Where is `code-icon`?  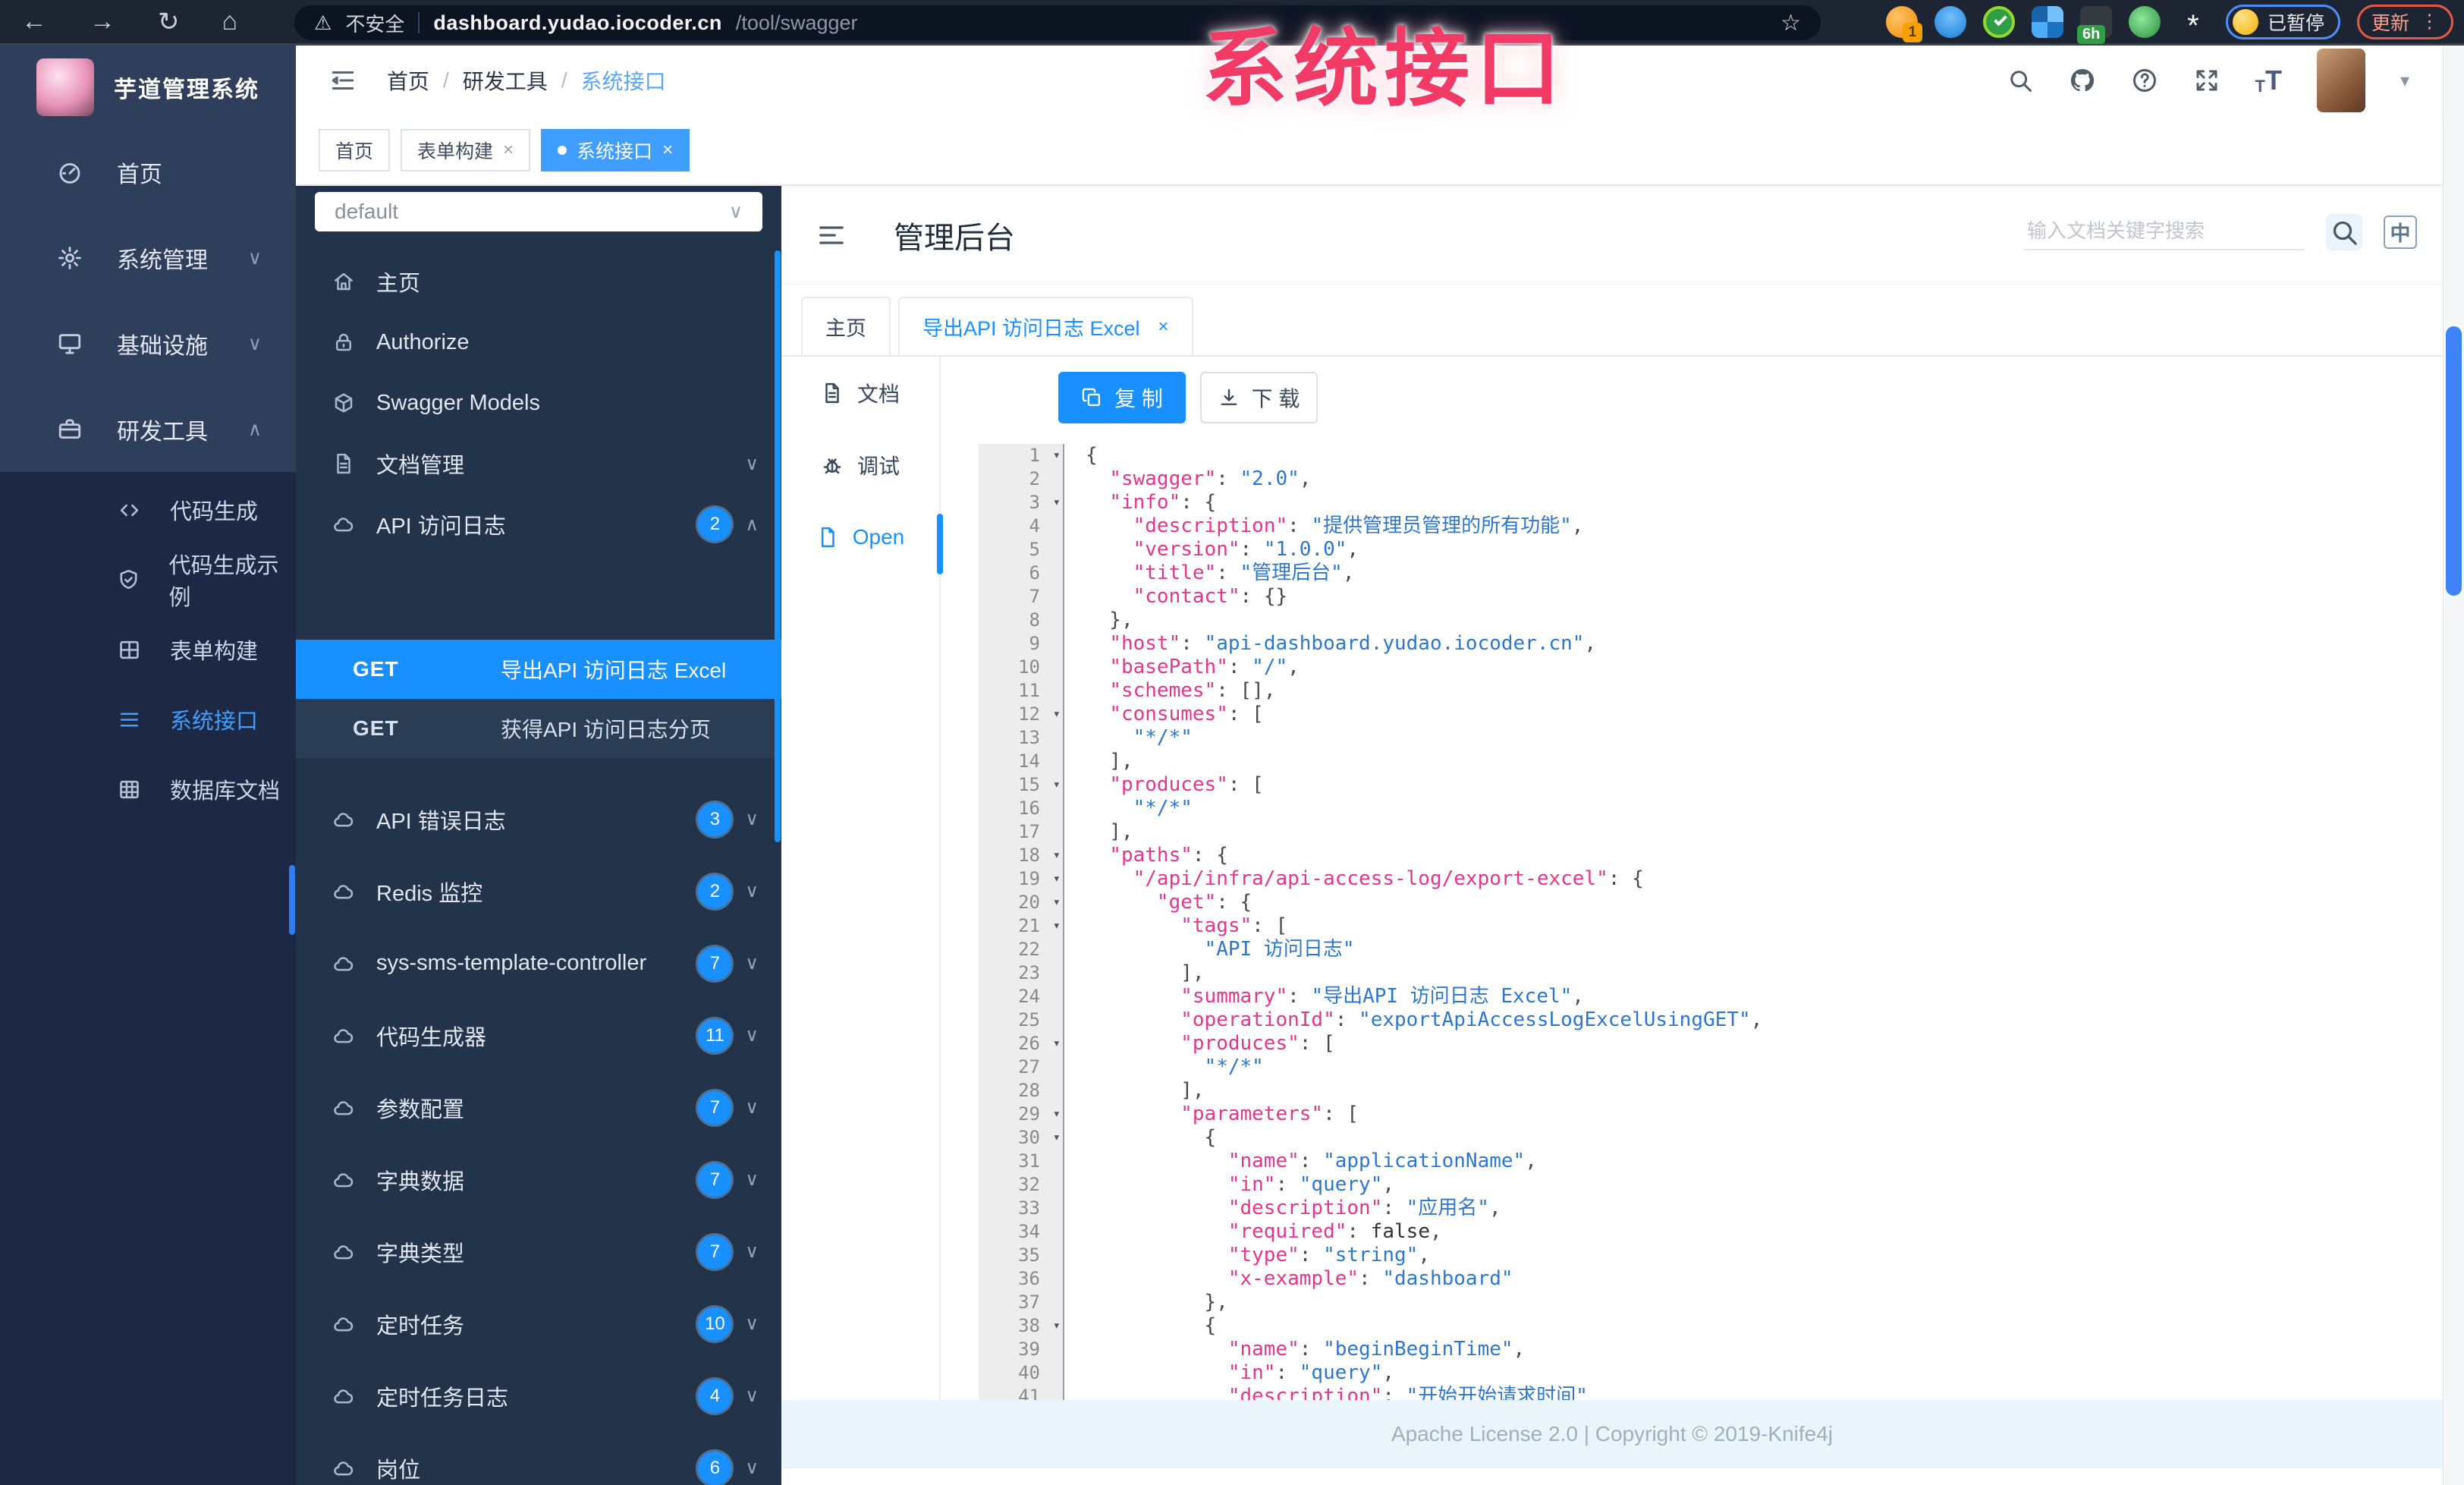 code-icon is located at coordinates (129, 510).